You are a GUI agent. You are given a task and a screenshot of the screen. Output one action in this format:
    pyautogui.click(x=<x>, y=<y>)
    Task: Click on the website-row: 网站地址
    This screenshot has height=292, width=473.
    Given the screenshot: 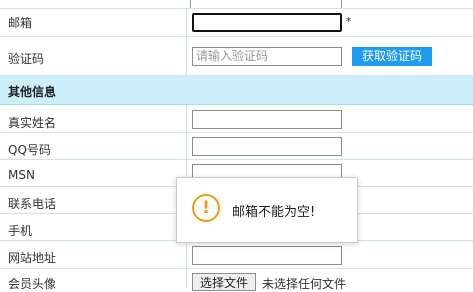 What is the action you would take?
    pyautogui.click(x=236, y=255)
    